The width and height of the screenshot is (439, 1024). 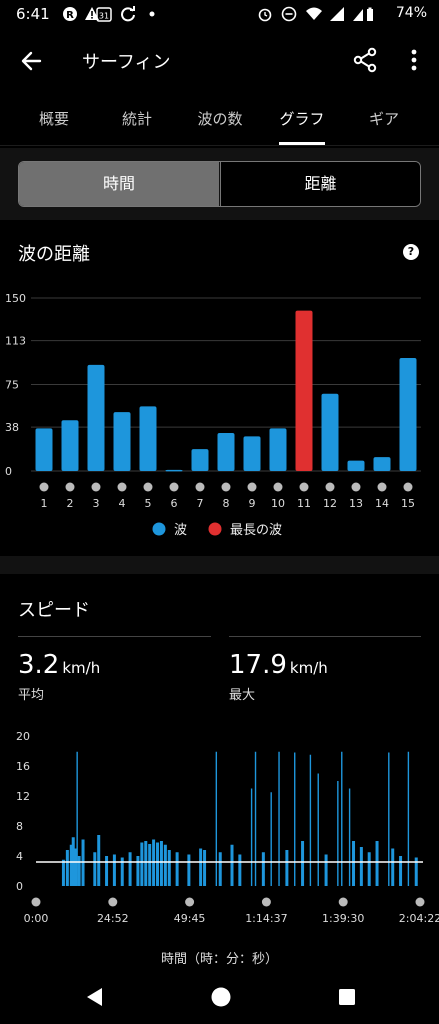 What do you see at coordinates (33, 14) in the screenshot?
I see `status-time: 6:41` at bounding box center [33, 14].